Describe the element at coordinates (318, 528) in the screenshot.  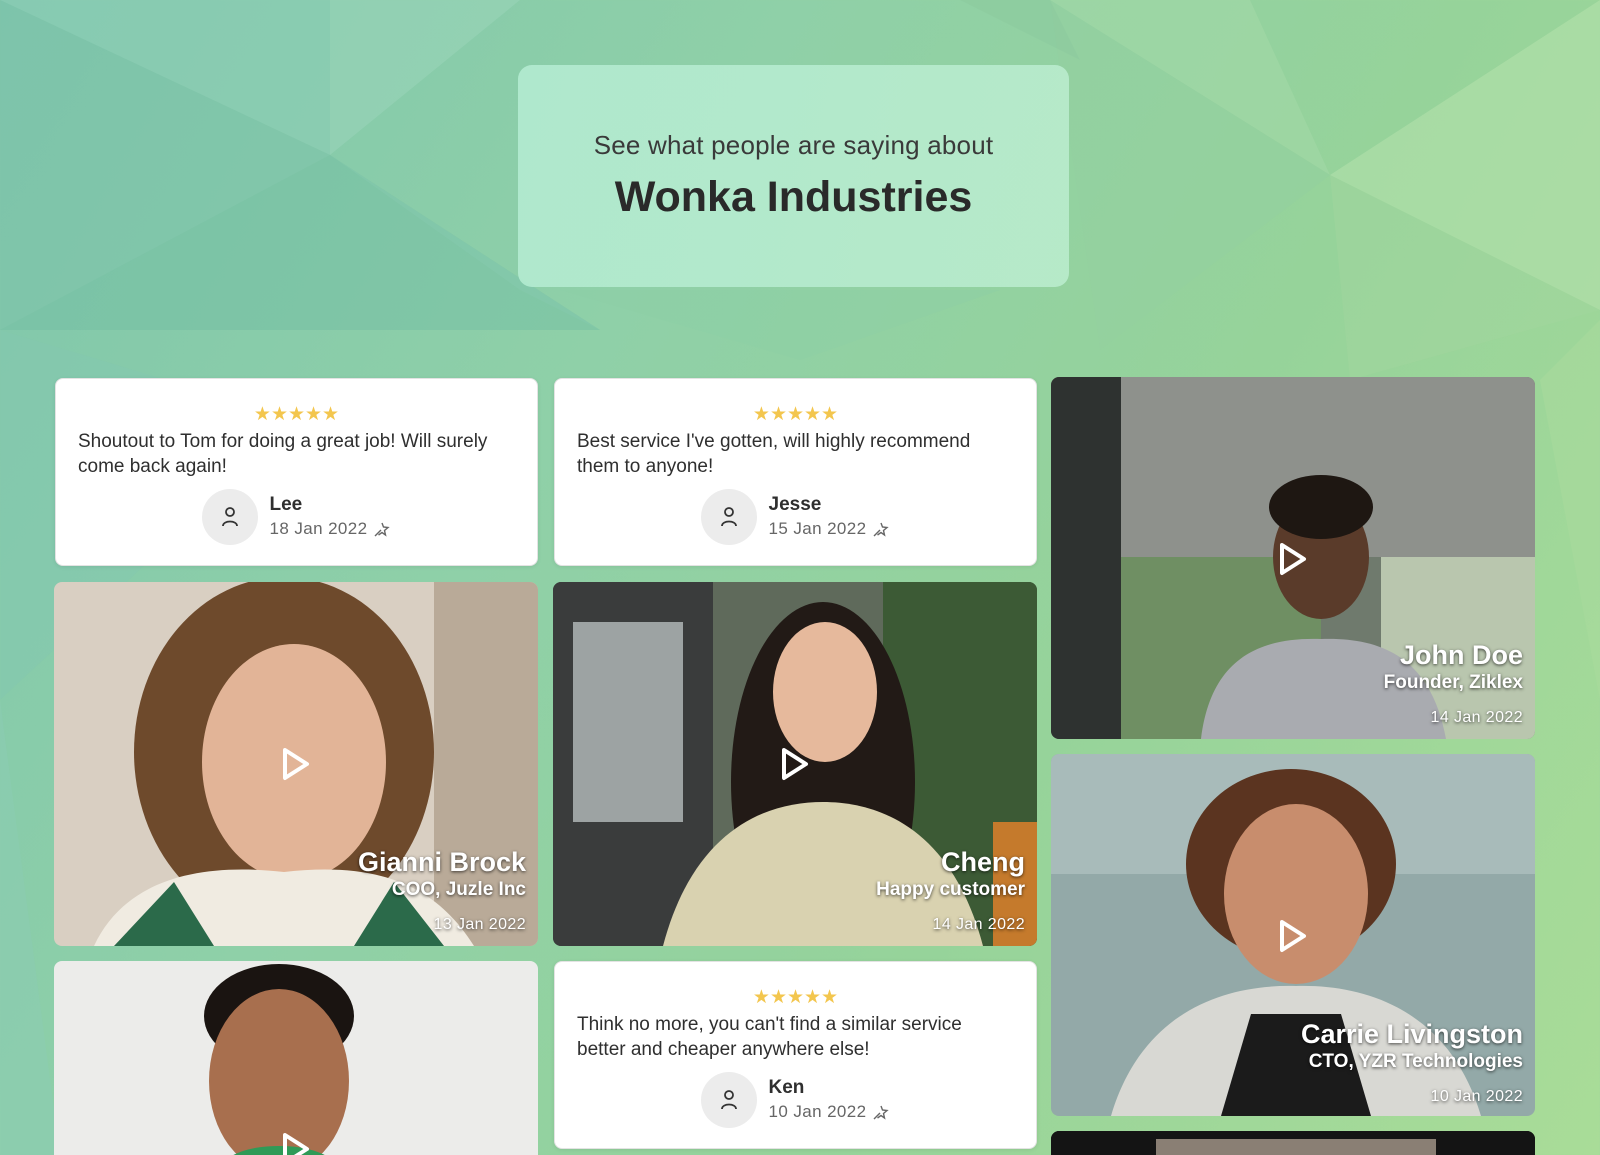
I see `review-date: 18 Jan 2022` at that location.